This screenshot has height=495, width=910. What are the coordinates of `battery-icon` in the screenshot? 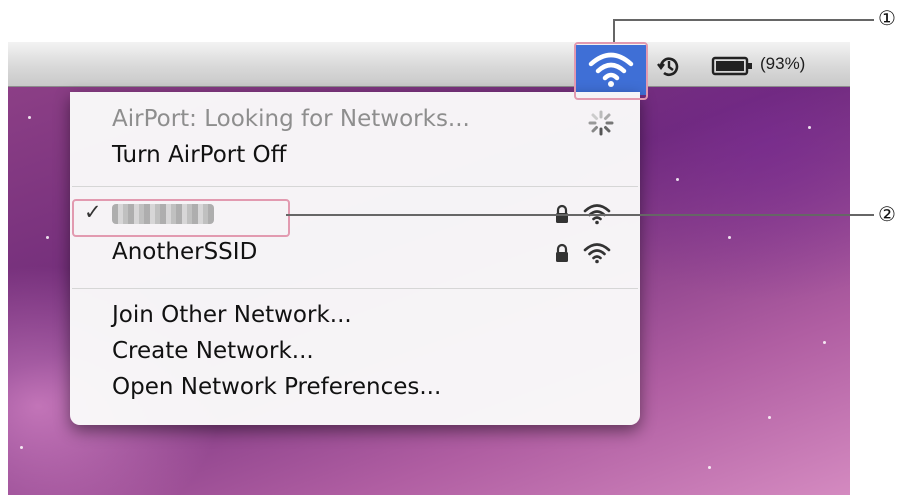 It's located at (733, 66).